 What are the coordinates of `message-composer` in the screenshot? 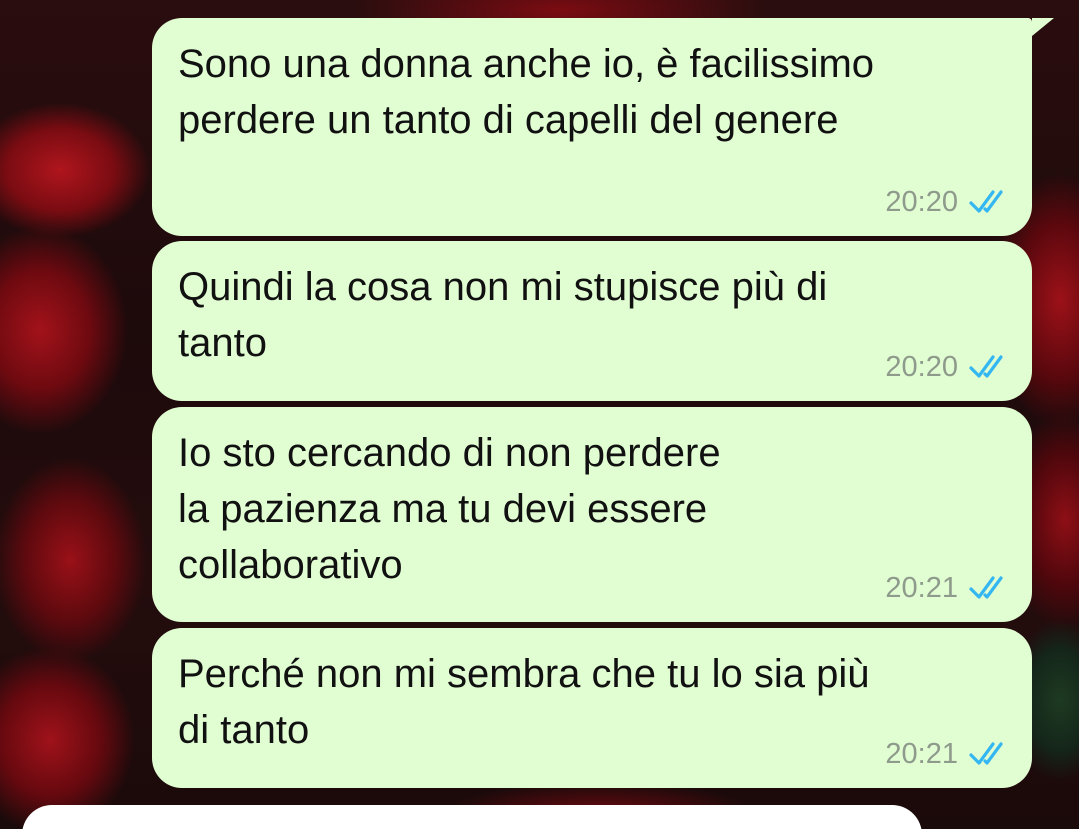 It's located at (472, 817).